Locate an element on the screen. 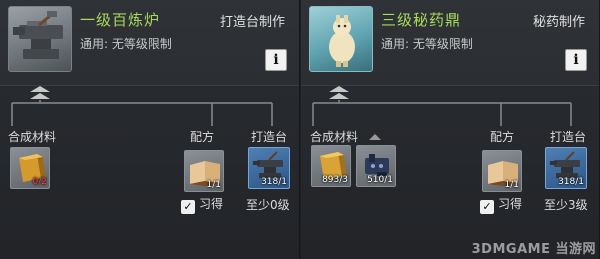 The image size is (600, 259). material-slot: 893/3 is located at coordinates (331, 166).